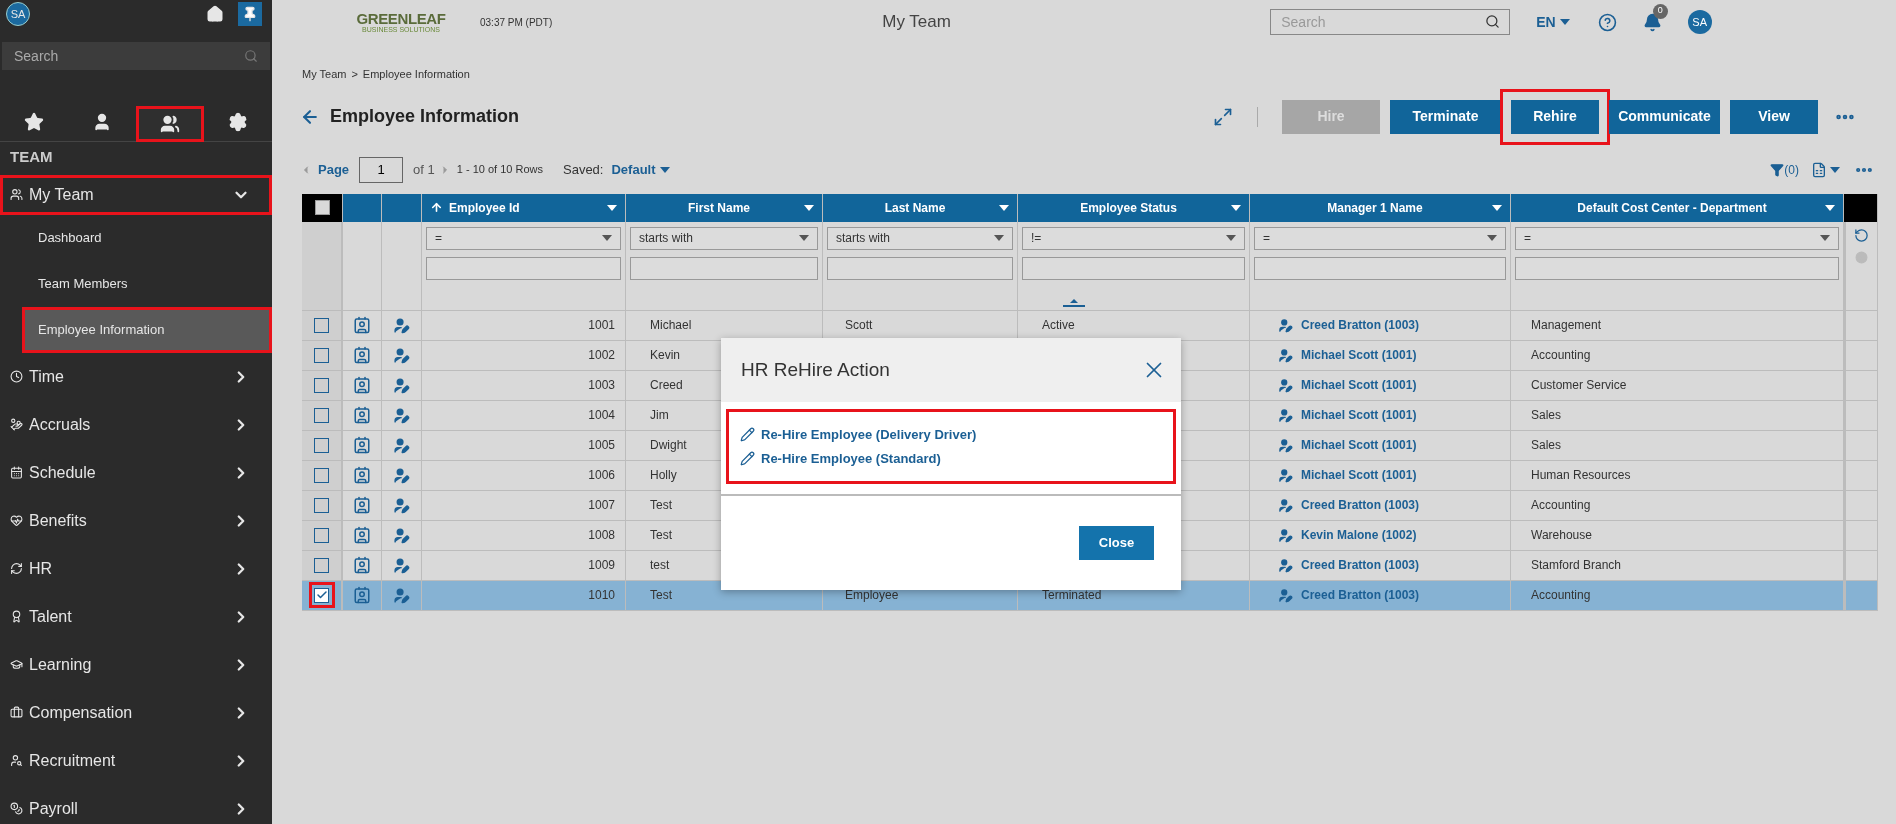  What do you see at coordinates (1774, 116) in the screenshot?
I see `action-button: View` at bounding box center [1774, 116].